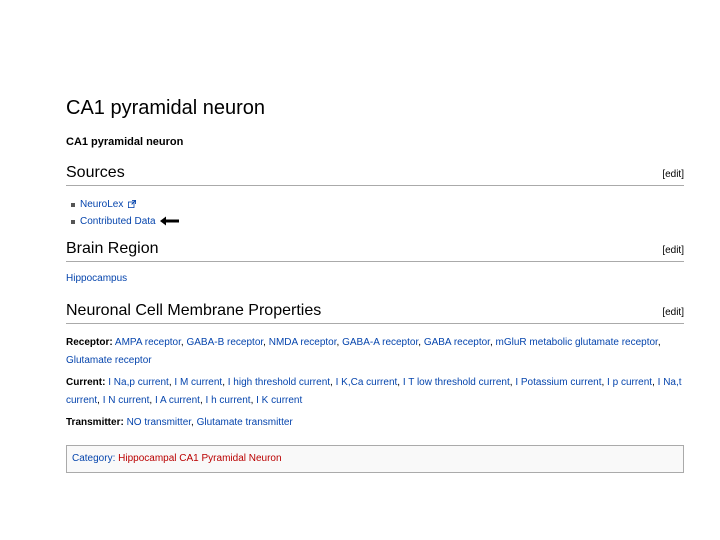 The height and width of the screenshot is (540, 720). What do you see at coordinates (159, 422) in the screenshot?
I see `transmitter-link: NO transmitter` at bounding box center [159, 422].